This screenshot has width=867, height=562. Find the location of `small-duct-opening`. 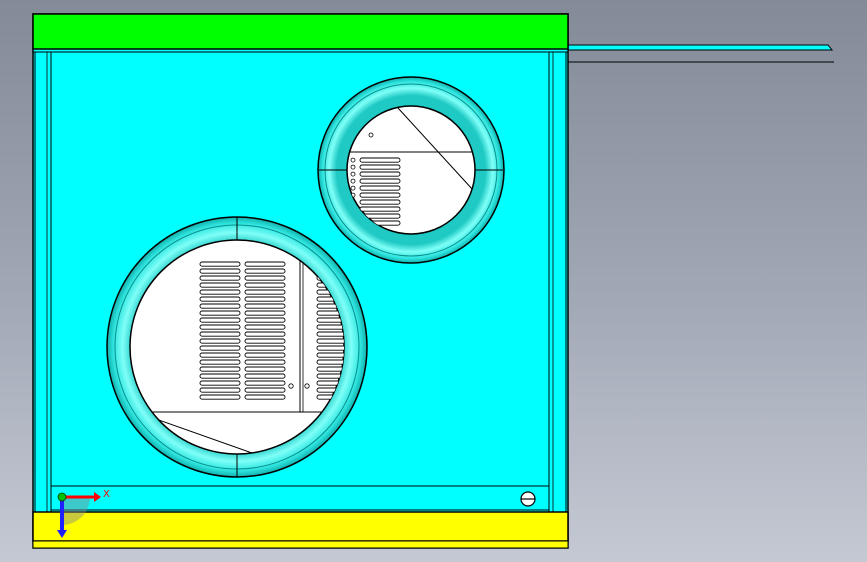

small-duct-opening is located at coordinates (411, 170).